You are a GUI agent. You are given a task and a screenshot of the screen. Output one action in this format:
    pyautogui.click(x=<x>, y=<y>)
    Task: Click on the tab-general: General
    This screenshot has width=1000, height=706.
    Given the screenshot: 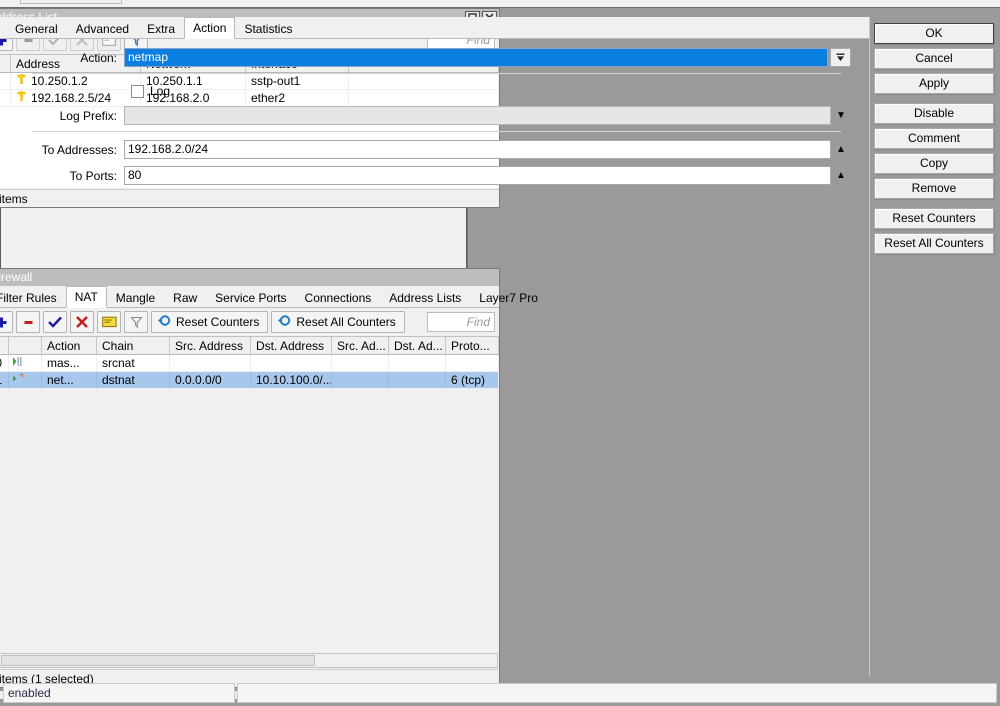 What is the action you would take?
    pyautogui.click(x=36, y=28)
    